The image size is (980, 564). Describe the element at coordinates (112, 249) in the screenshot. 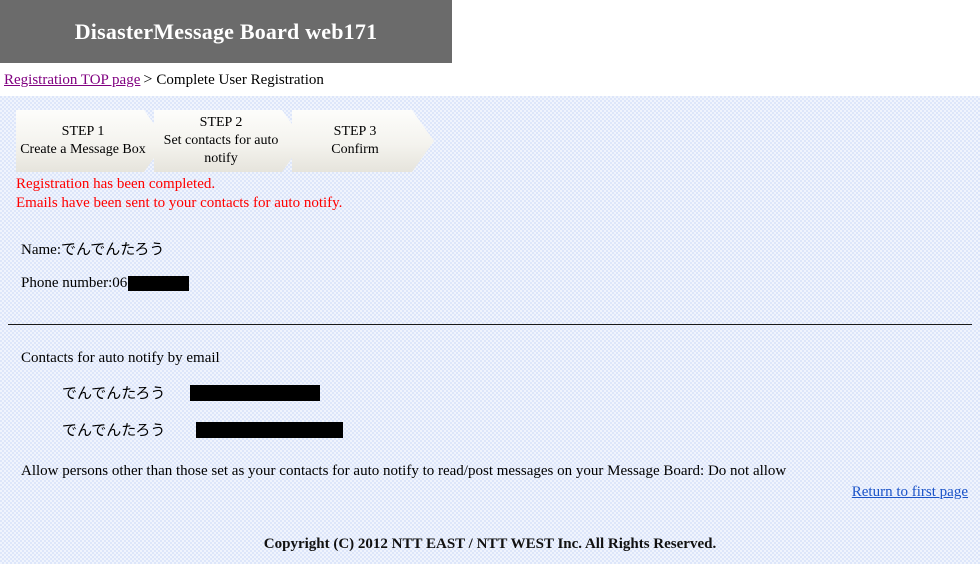

I see `name-value: でんでんたろう` at that location.